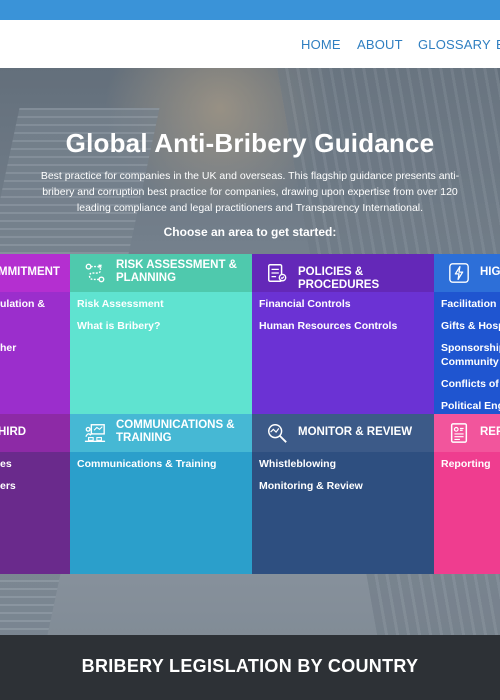 The image size is (500, 700). Describe the element at coordinates (35, 433) in the screenshot. I see `area-card-header: HIRD` at that location.